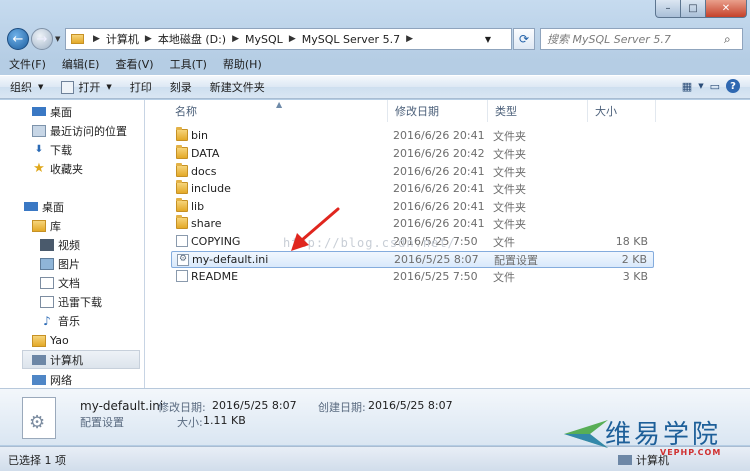  I want to click on file-type: 文件, so click(504, 242).